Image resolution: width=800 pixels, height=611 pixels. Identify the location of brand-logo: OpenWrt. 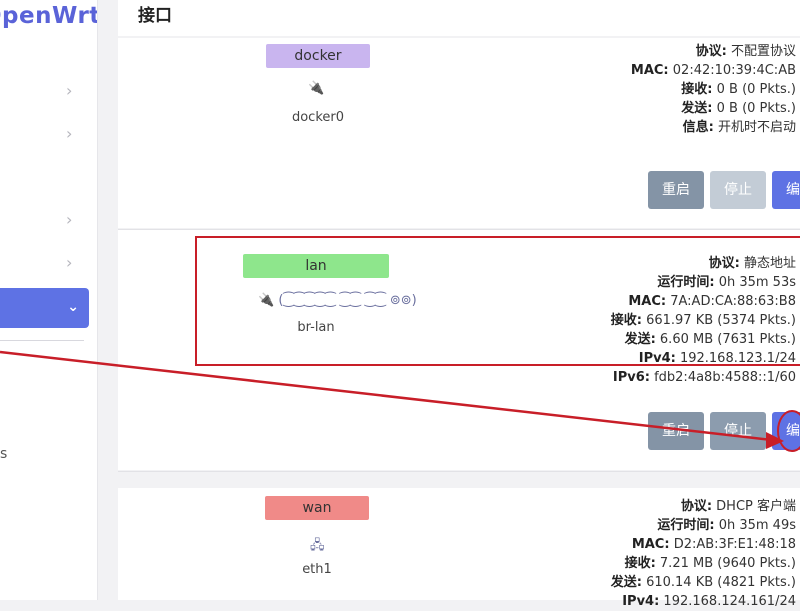
(48, 20).